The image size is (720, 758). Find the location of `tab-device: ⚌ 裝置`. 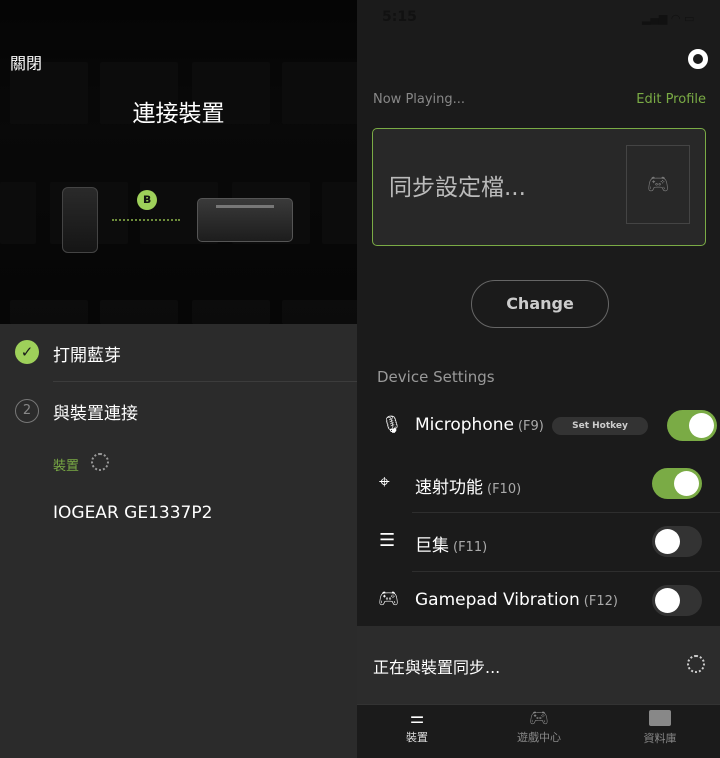

tab-device: ⚌ 裝置 is located at coordinates (417, 726).